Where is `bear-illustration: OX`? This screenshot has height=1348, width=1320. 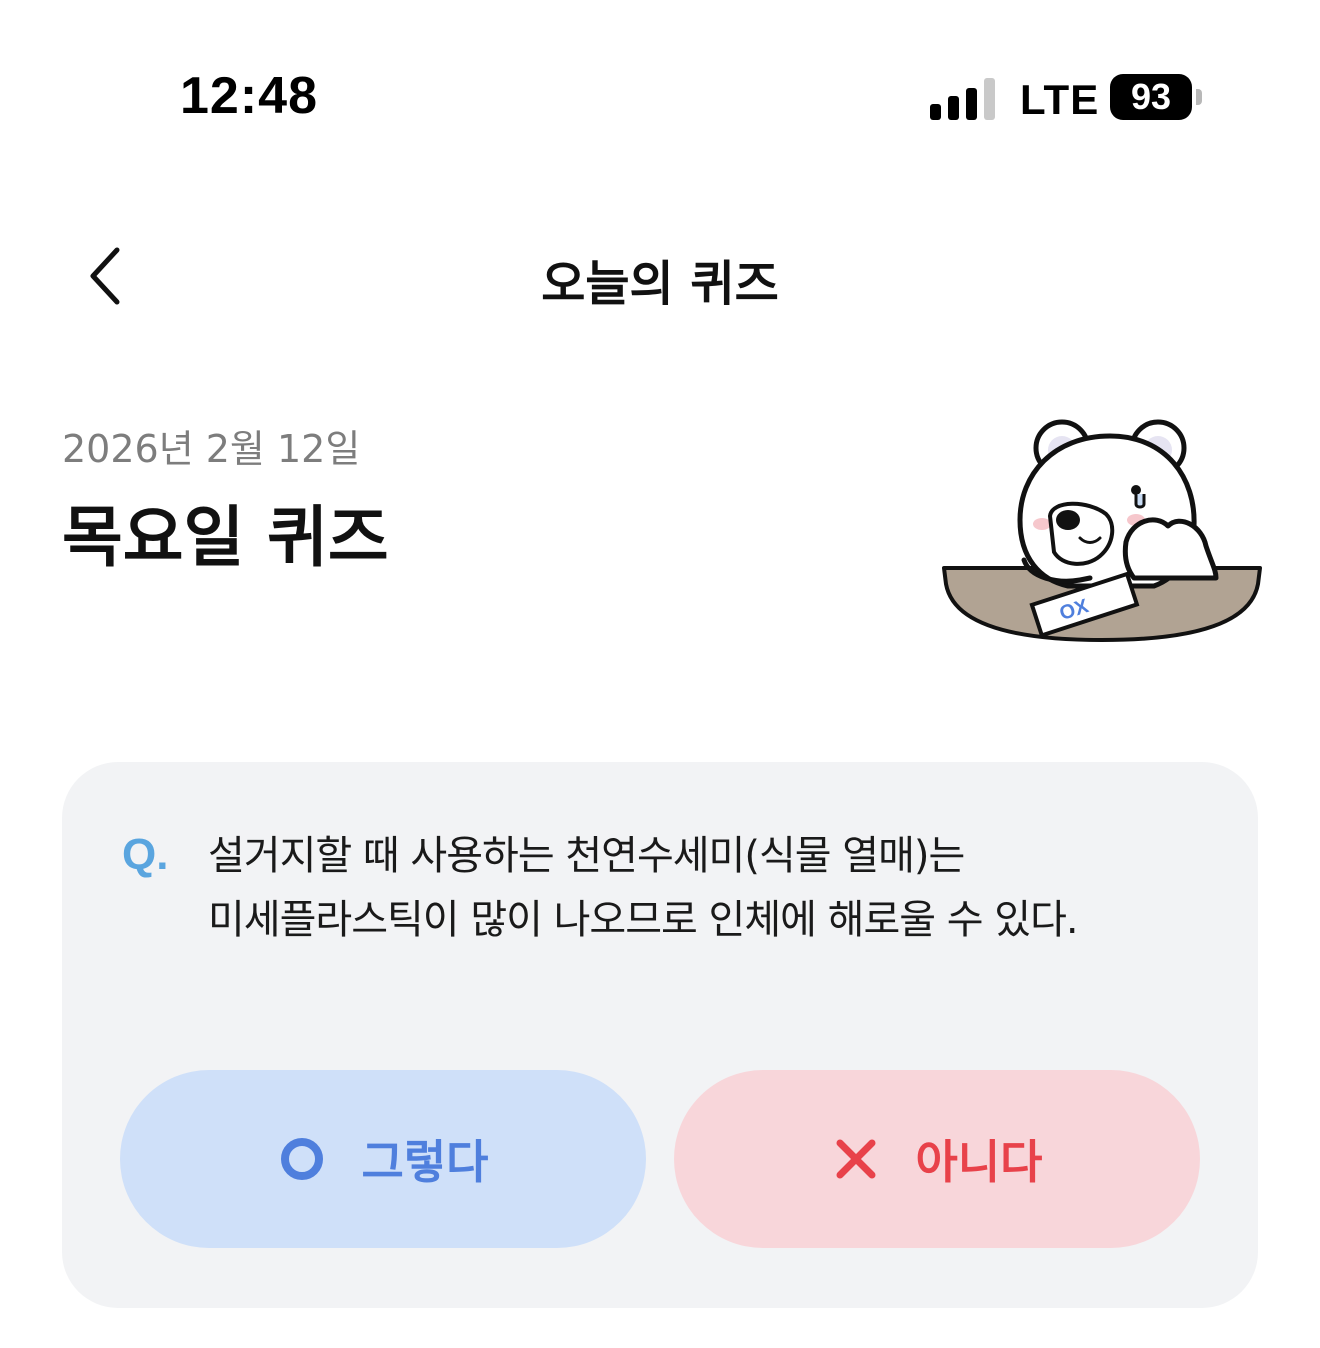 bear-illustration: OX is located at coordinates (1102, 530).